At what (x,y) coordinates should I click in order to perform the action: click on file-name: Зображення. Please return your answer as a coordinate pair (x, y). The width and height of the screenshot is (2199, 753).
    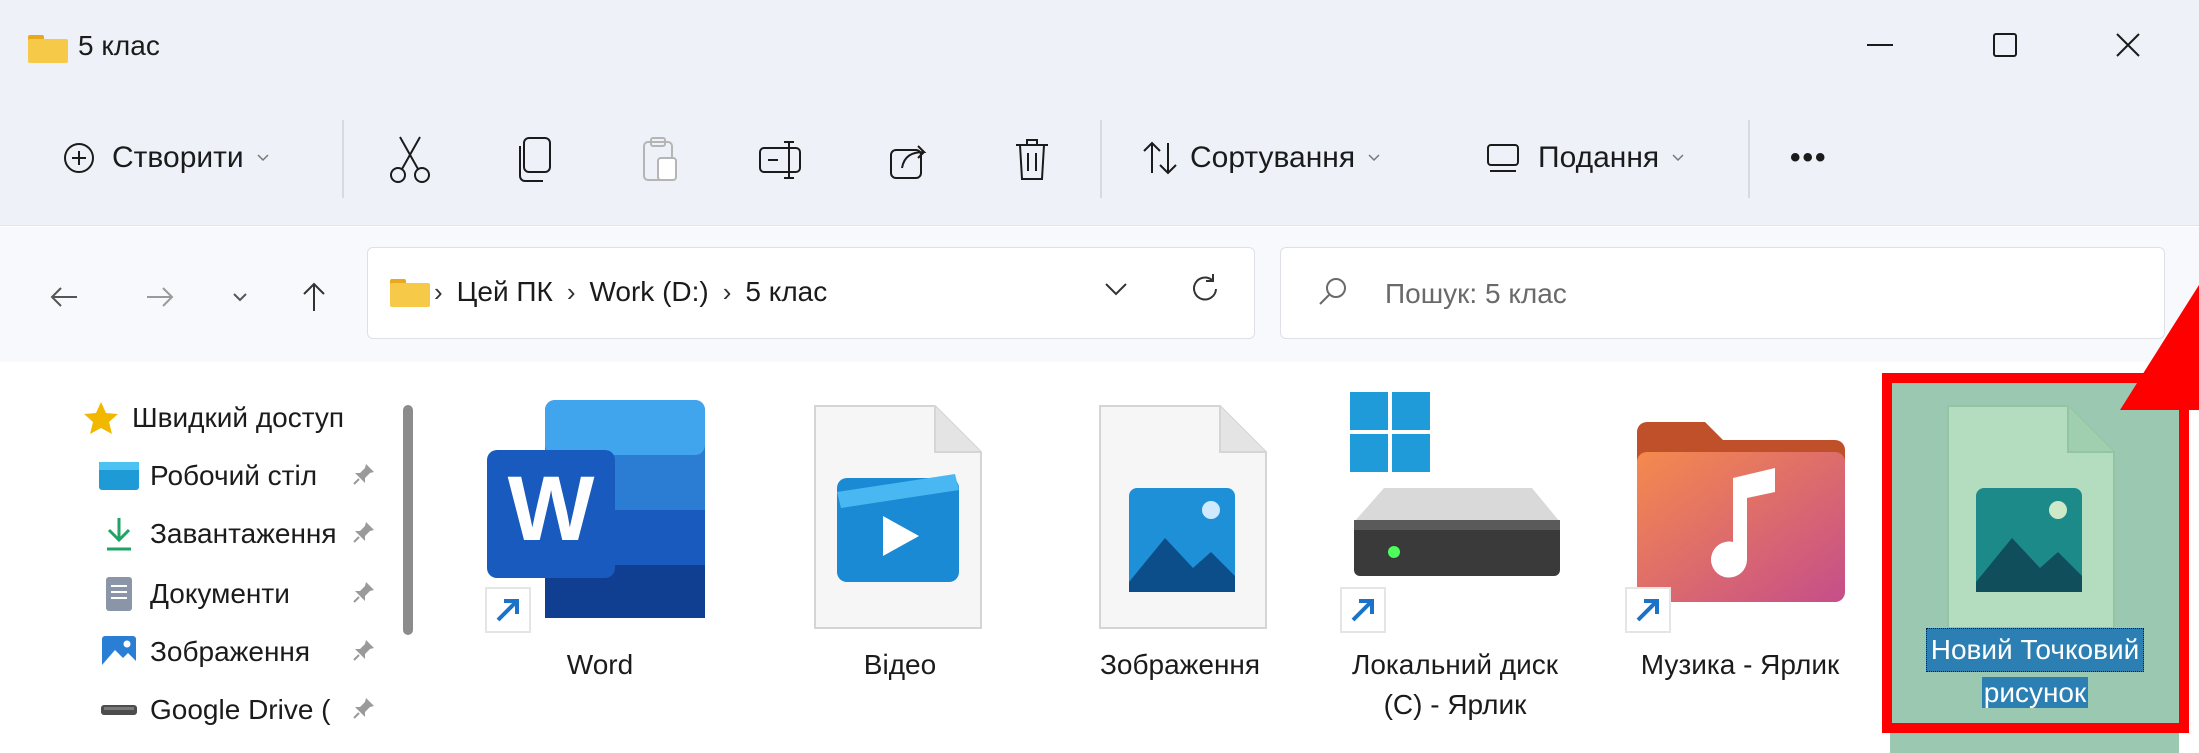
    Looking at the image, I should click on (1180, 664).